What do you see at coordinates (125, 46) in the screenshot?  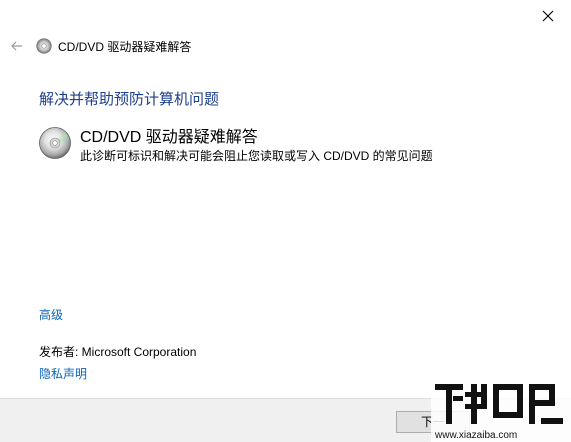 I see `window-title: CD/DVD 驱动器疑难解答` at bounding box center [125, 46].